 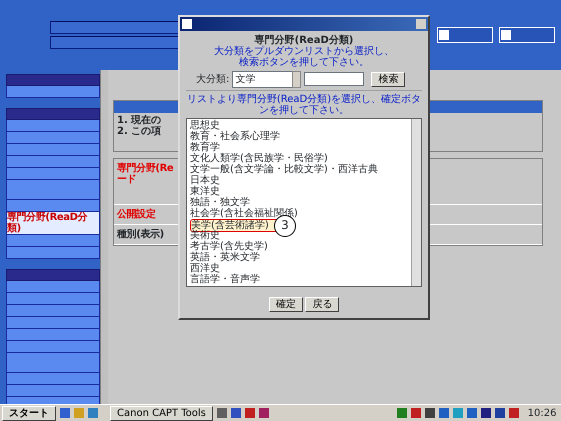 I want to click on list-item: 文化人類学(含民族学・民俗学), so click(x=259, y=158).